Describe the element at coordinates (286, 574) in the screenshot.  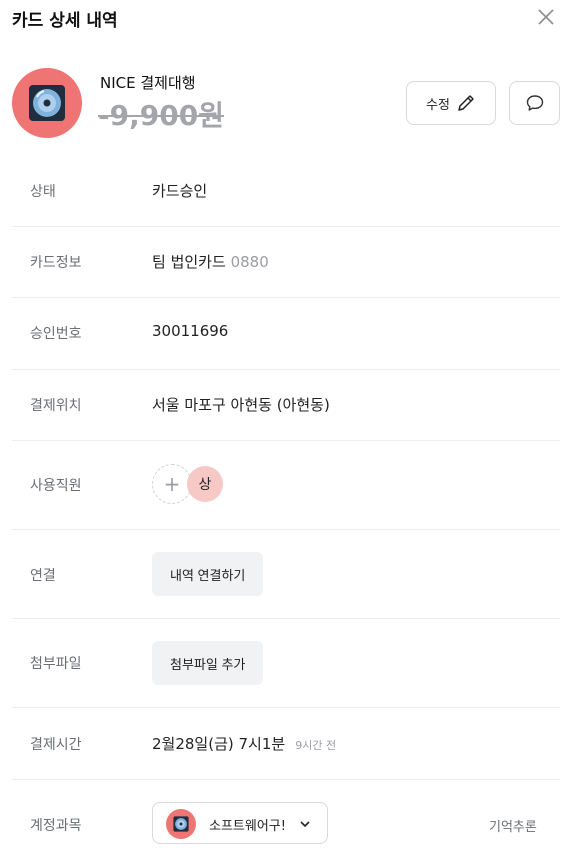
I see `row-link: 연결 내역 연결하기` at that location.